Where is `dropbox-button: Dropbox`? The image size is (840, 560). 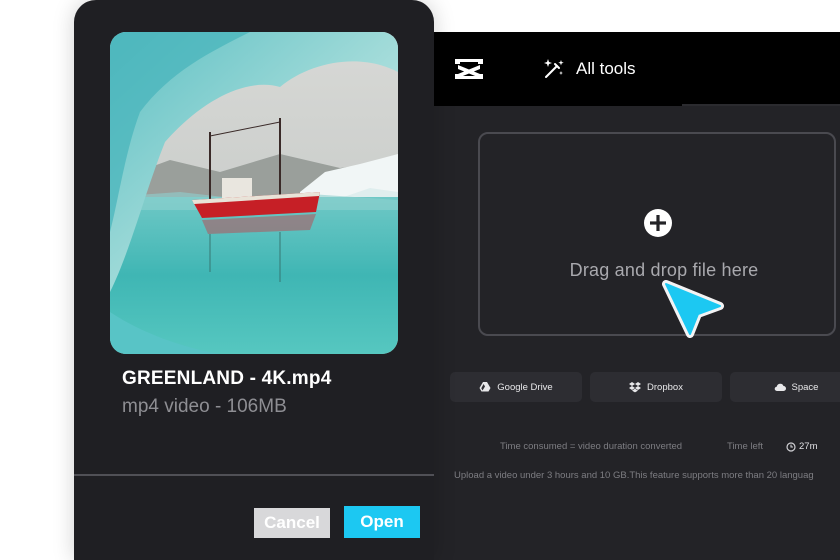
dropbox-button: Dropbox is located at coordinates (656, 387).